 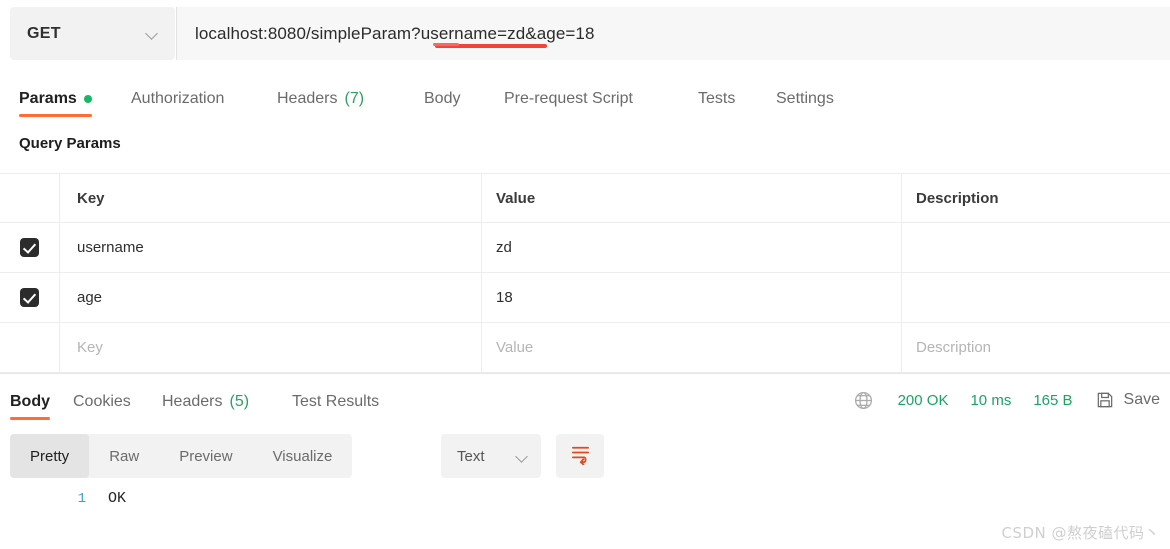 I want to click on view-mode-preview-label: Preview, so click(x=206, y=456).